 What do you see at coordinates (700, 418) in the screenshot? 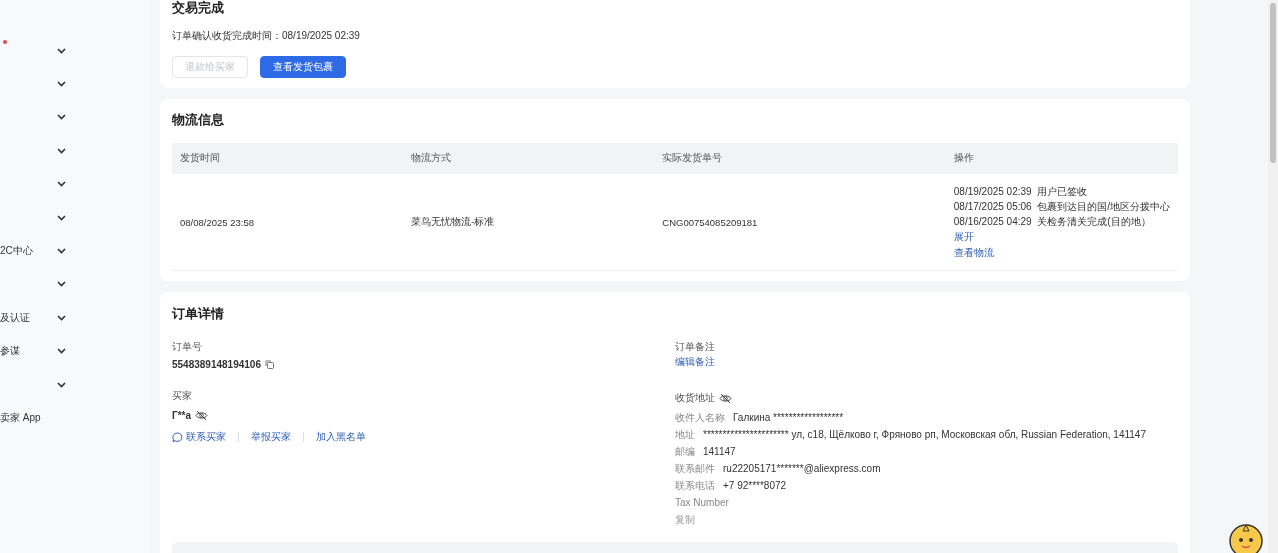
I see `field-label: 收件人名称` at bounding box center [700, 418].